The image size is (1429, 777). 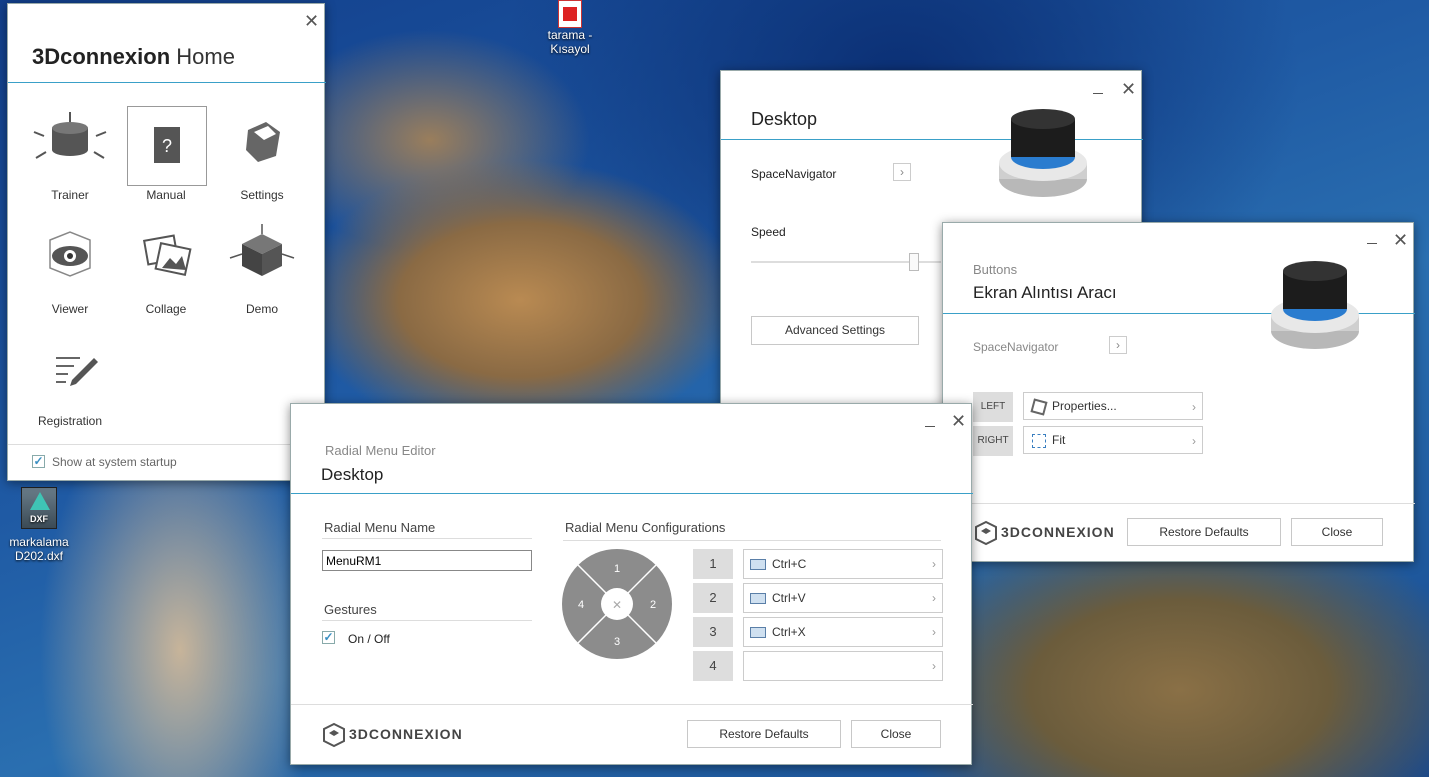 What do you see at coordinates (39, 519) in the screenshot?
I see `dxf-badge: DXF` at bounding box center [39, 519].